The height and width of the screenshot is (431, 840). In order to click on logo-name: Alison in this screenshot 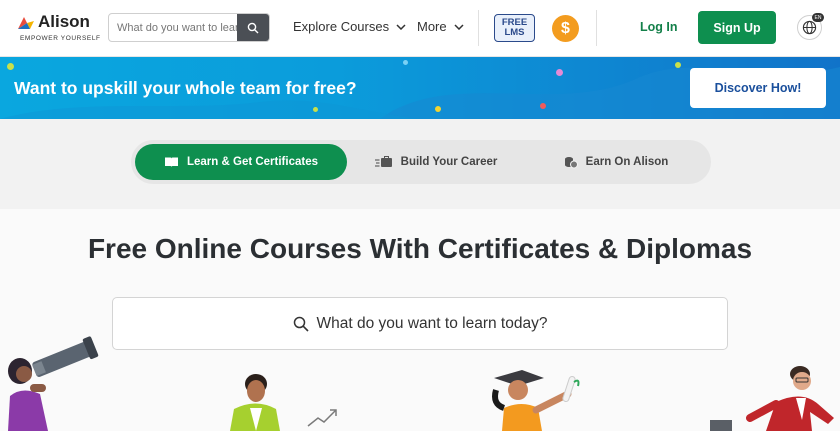, I will do `click(64, 21)`.